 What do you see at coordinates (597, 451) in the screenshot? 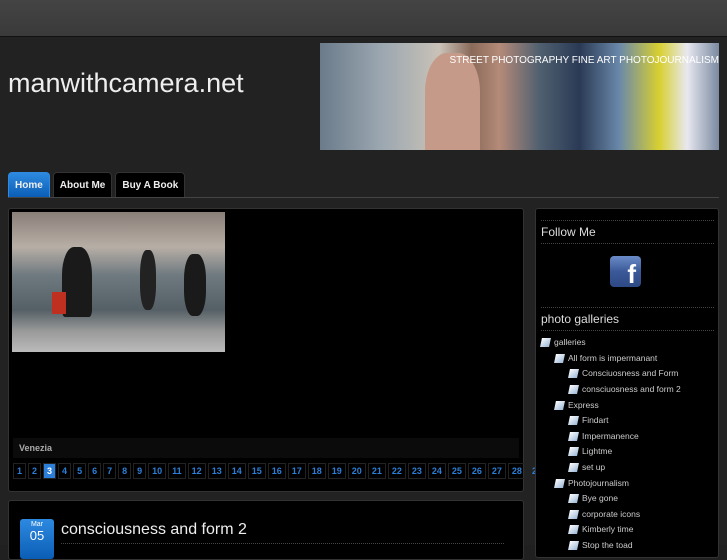
I see `gallery-item-label: Lightme` at bounding box center [597, 451].